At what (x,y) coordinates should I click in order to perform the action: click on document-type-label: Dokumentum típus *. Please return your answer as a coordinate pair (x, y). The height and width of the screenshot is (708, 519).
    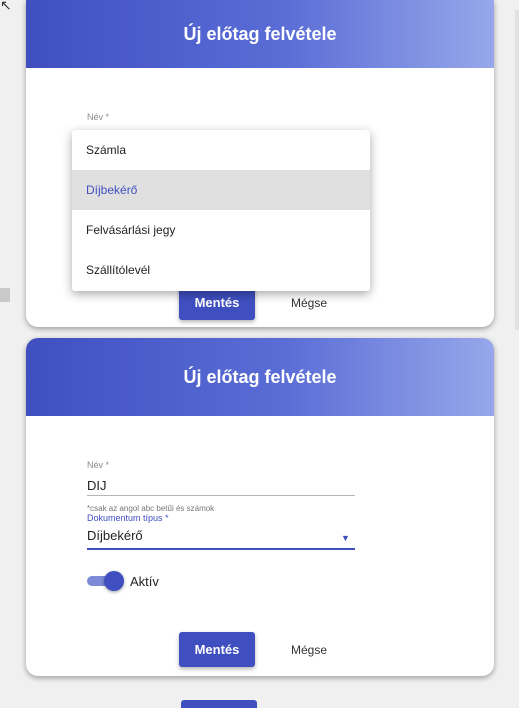
    Looking at the image, I should click on (128, 518).